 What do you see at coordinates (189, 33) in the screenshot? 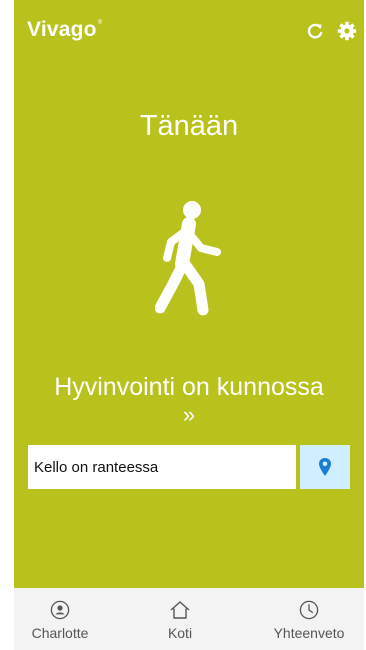
I see `top-bar: Vivago®` at bounding box center [189, 33].